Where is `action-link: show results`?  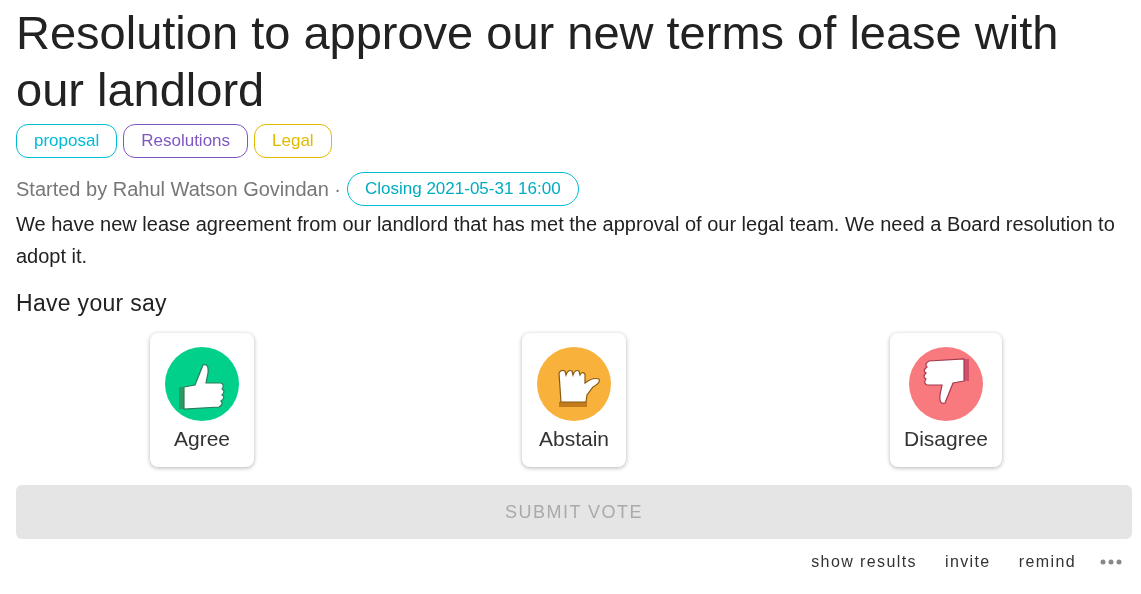 action-link: show results is located at coordinates (864, 562).